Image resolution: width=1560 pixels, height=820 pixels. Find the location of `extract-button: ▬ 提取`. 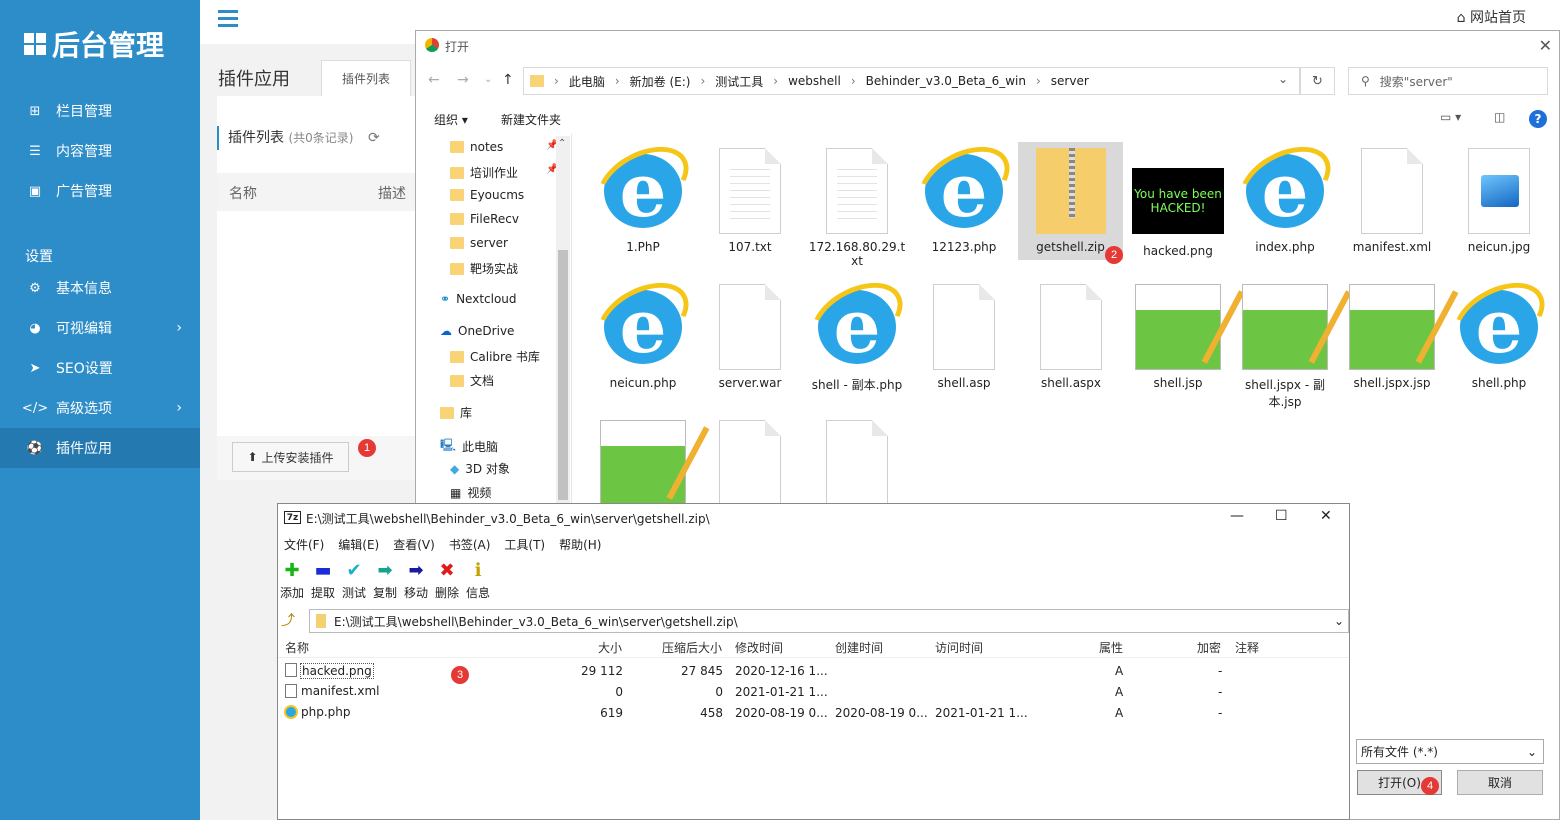

extract-button: ▬ 提取 is located at coordinates (323, 580).